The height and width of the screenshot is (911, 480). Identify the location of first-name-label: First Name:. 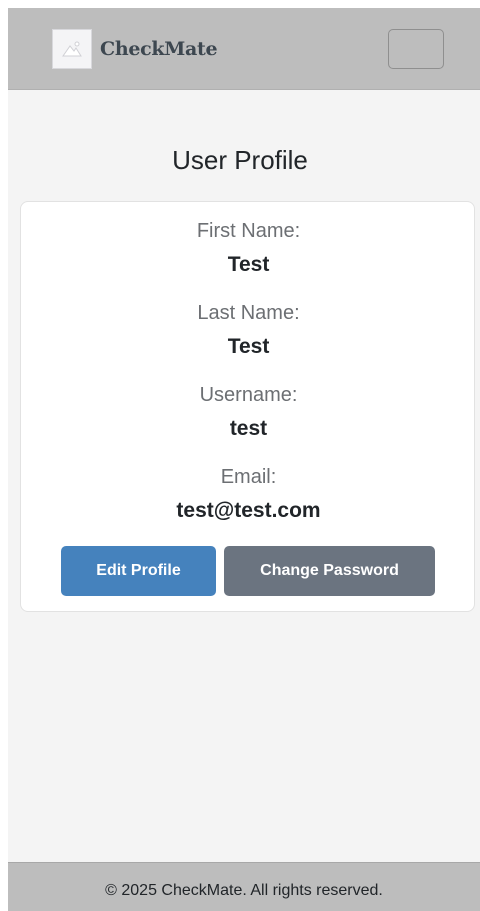
(248, 231).